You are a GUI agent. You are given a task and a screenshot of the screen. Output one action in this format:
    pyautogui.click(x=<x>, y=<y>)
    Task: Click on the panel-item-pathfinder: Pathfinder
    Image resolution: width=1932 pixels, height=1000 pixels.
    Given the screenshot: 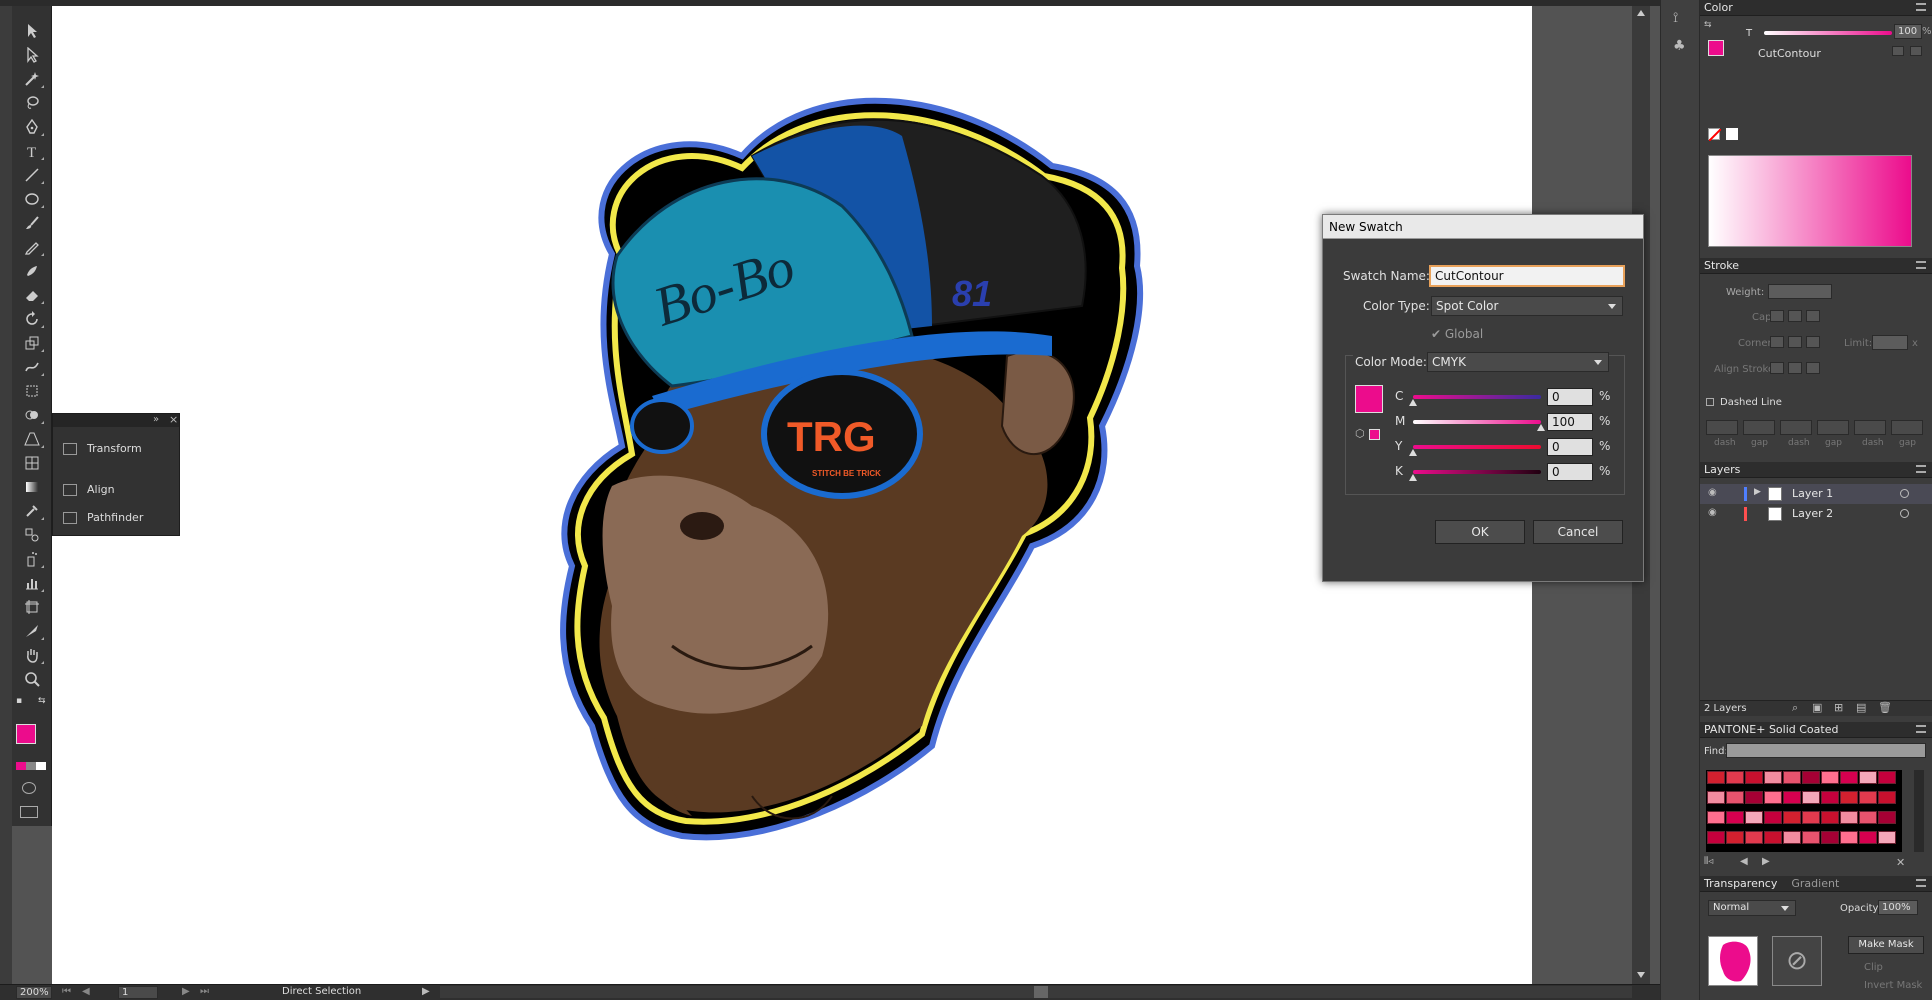 What is the action you would take?
    pyautogui.click(x=103, y=517)
    